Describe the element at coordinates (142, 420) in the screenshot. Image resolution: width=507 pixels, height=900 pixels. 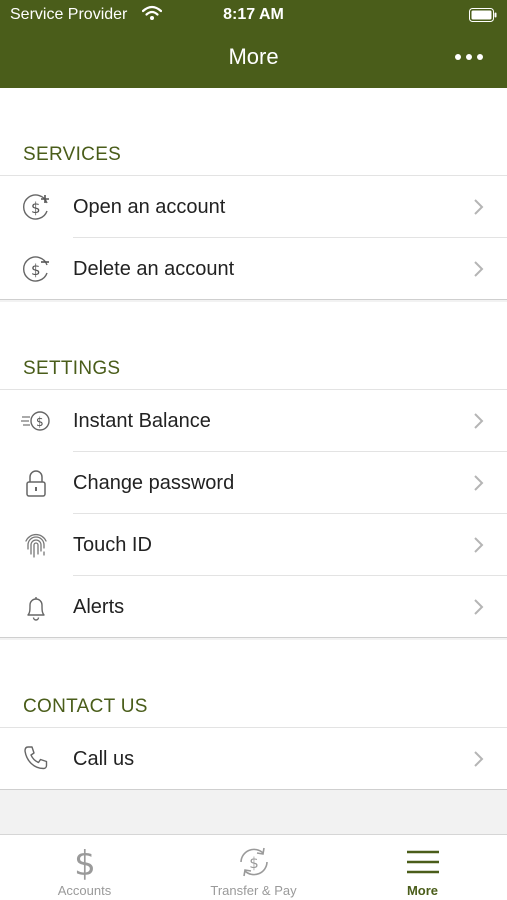
I see `row-label: Instant Balance` at that location.